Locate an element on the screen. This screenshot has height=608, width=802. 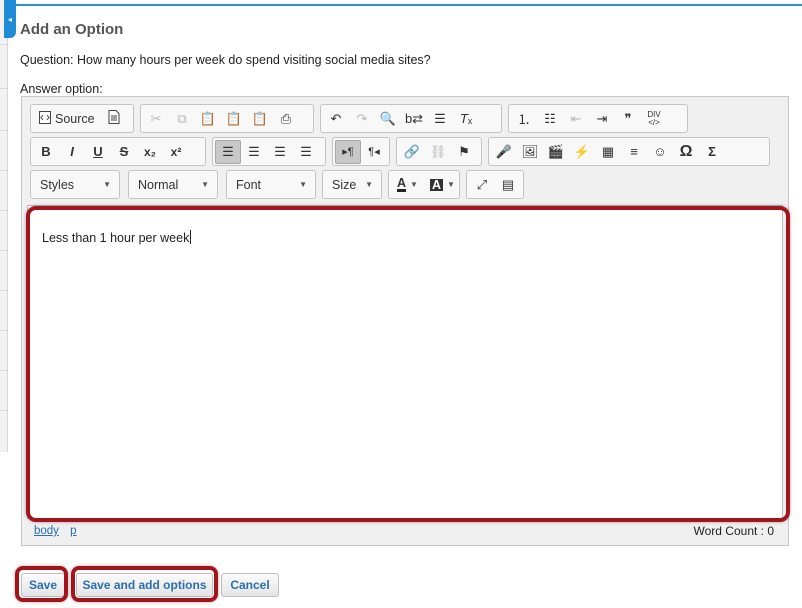
italic-button: I is located at coordinates (72, 152).